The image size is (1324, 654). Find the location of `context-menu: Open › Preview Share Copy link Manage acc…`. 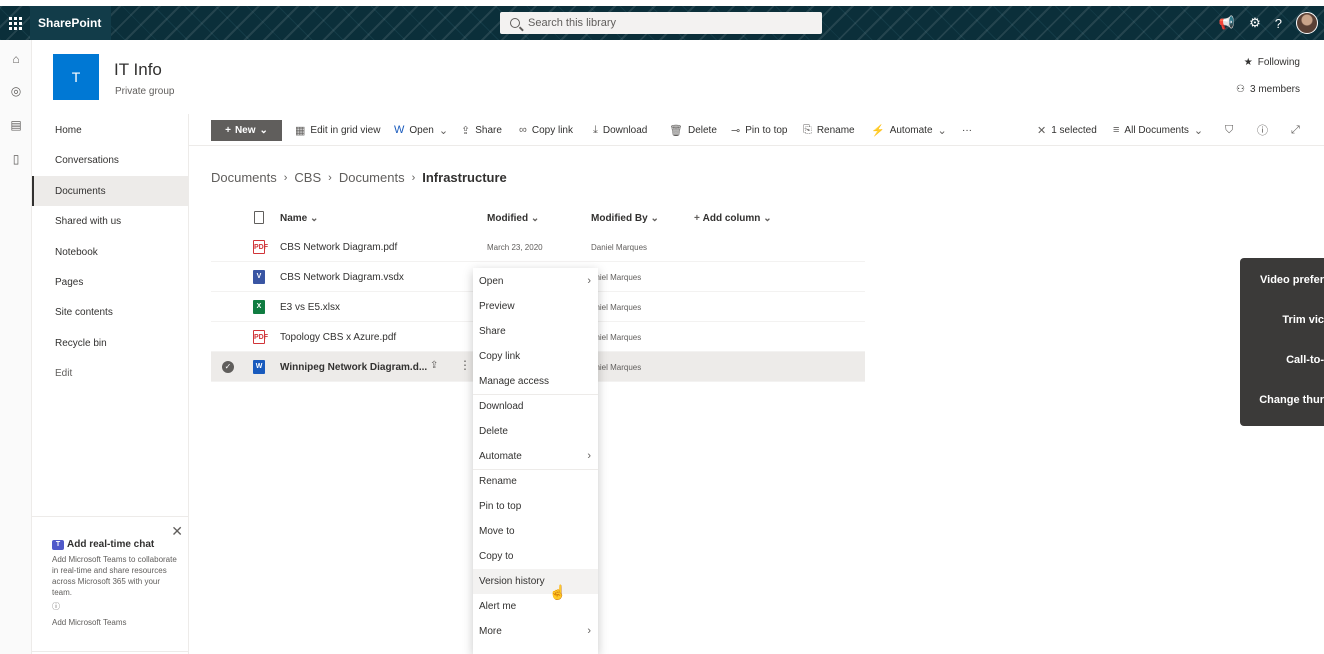

context-menu: Open › Preview Share Copy link Manage acc… is located at coordinates (535, 461).